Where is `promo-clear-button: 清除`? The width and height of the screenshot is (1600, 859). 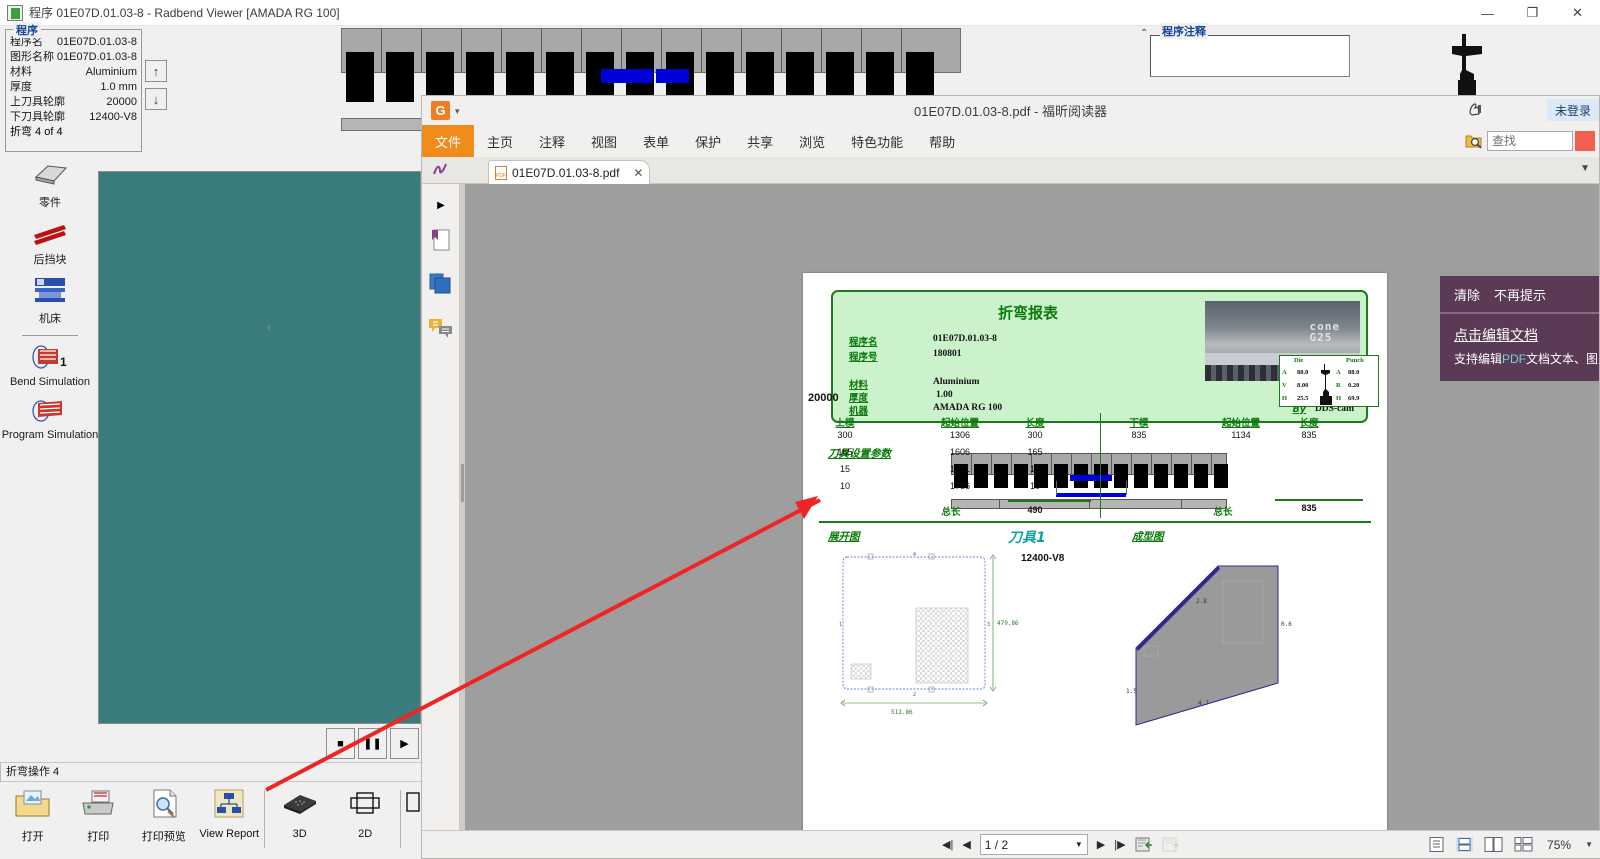 promo-clear-button: 清除 is located at coordinates (1467, 294).